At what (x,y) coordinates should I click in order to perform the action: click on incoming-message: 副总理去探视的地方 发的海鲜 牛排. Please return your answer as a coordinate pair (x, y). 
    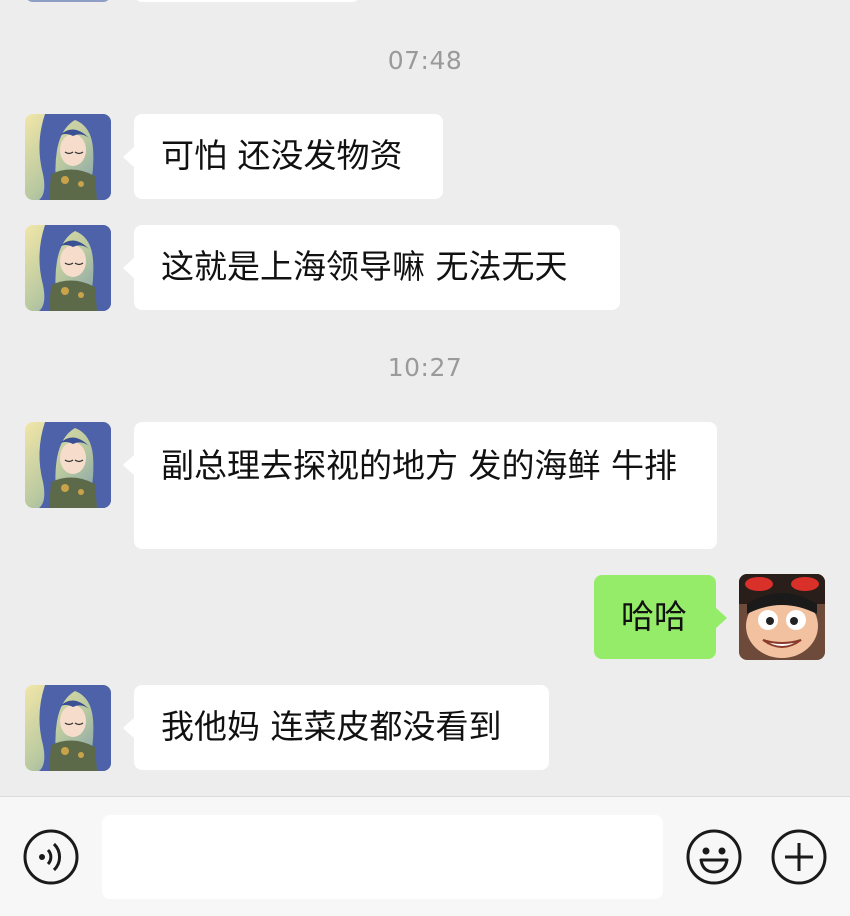
    Looking at the image, I should click on (420, 485).